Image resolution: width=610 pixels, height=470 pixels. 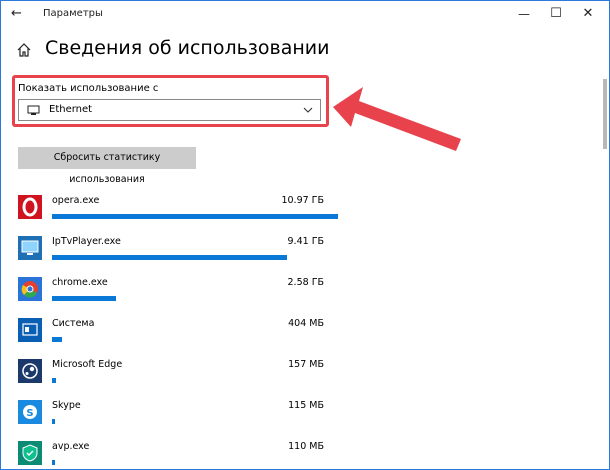 I want to click on app-usage-row: opera.exe 10.97 ГБ, so click(x=178, y=213).